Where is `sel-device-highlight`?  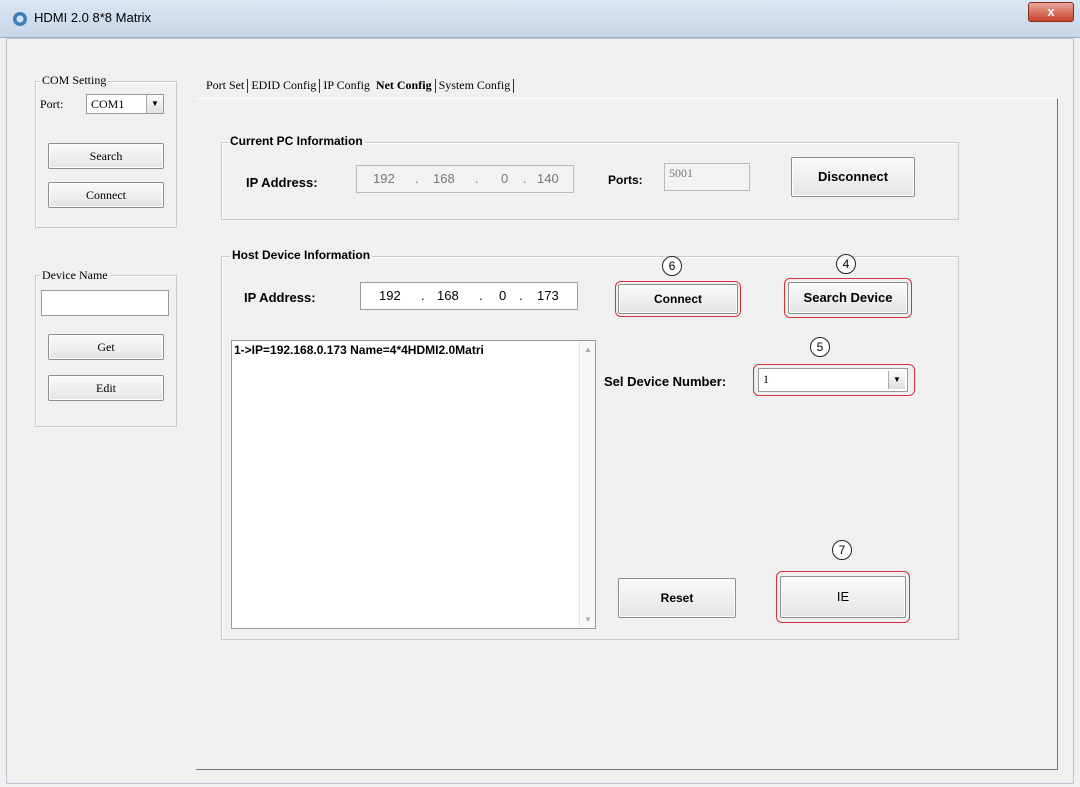
sel-device-highlight is located at coordinates (834, 380).